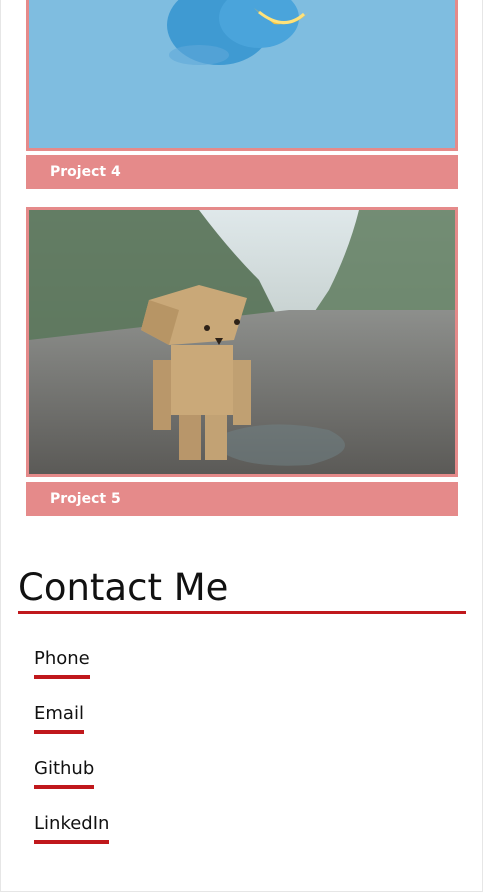  I want to click on contact-link-phone: Phone, so click(62, 663).